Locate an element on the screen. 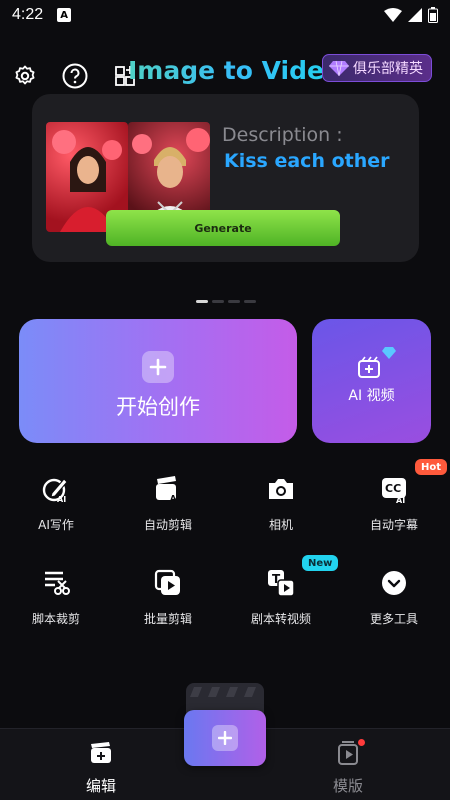  camera-icon is located at coordinates (281, 489).